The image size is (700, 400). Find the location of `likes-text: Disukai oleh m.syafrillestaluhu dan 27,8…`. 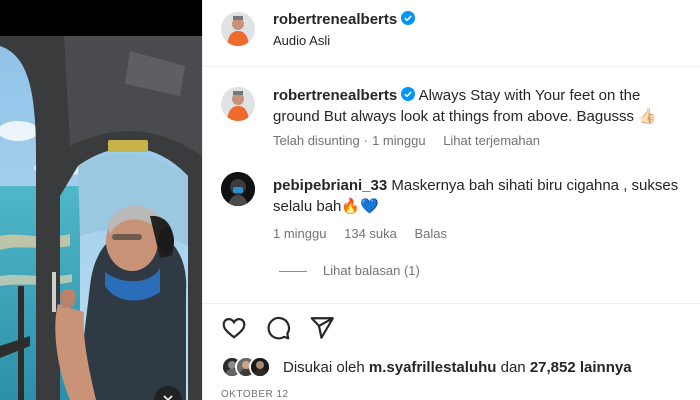

likes-text: Disukai oleh m.syafrillestaluhu dan 27,8… is located at coordinates (457, 367).